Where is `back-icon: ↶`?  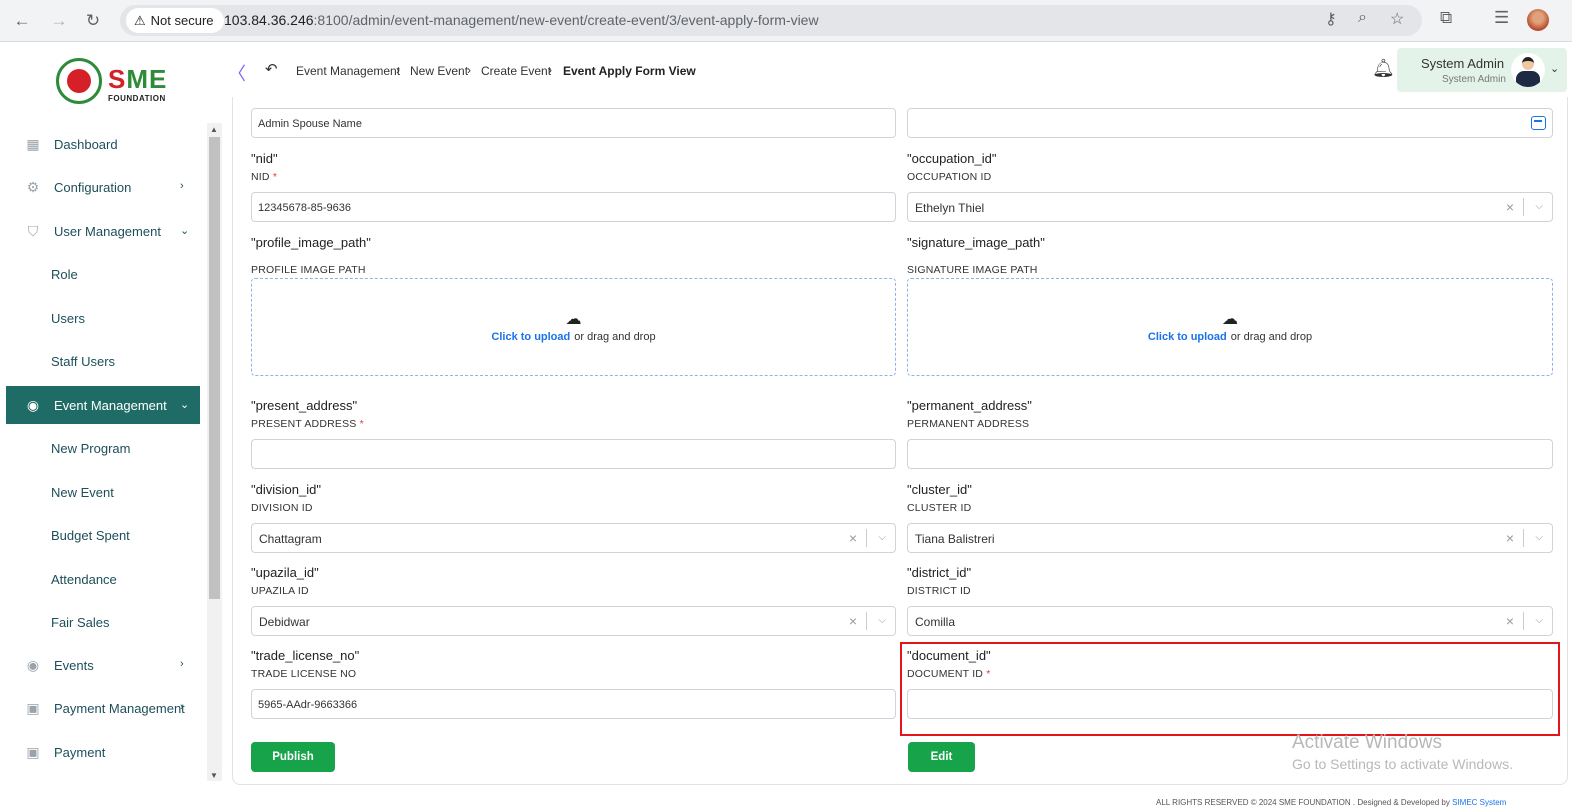 back-icon: ↶ is located at coordinates (271, 69).